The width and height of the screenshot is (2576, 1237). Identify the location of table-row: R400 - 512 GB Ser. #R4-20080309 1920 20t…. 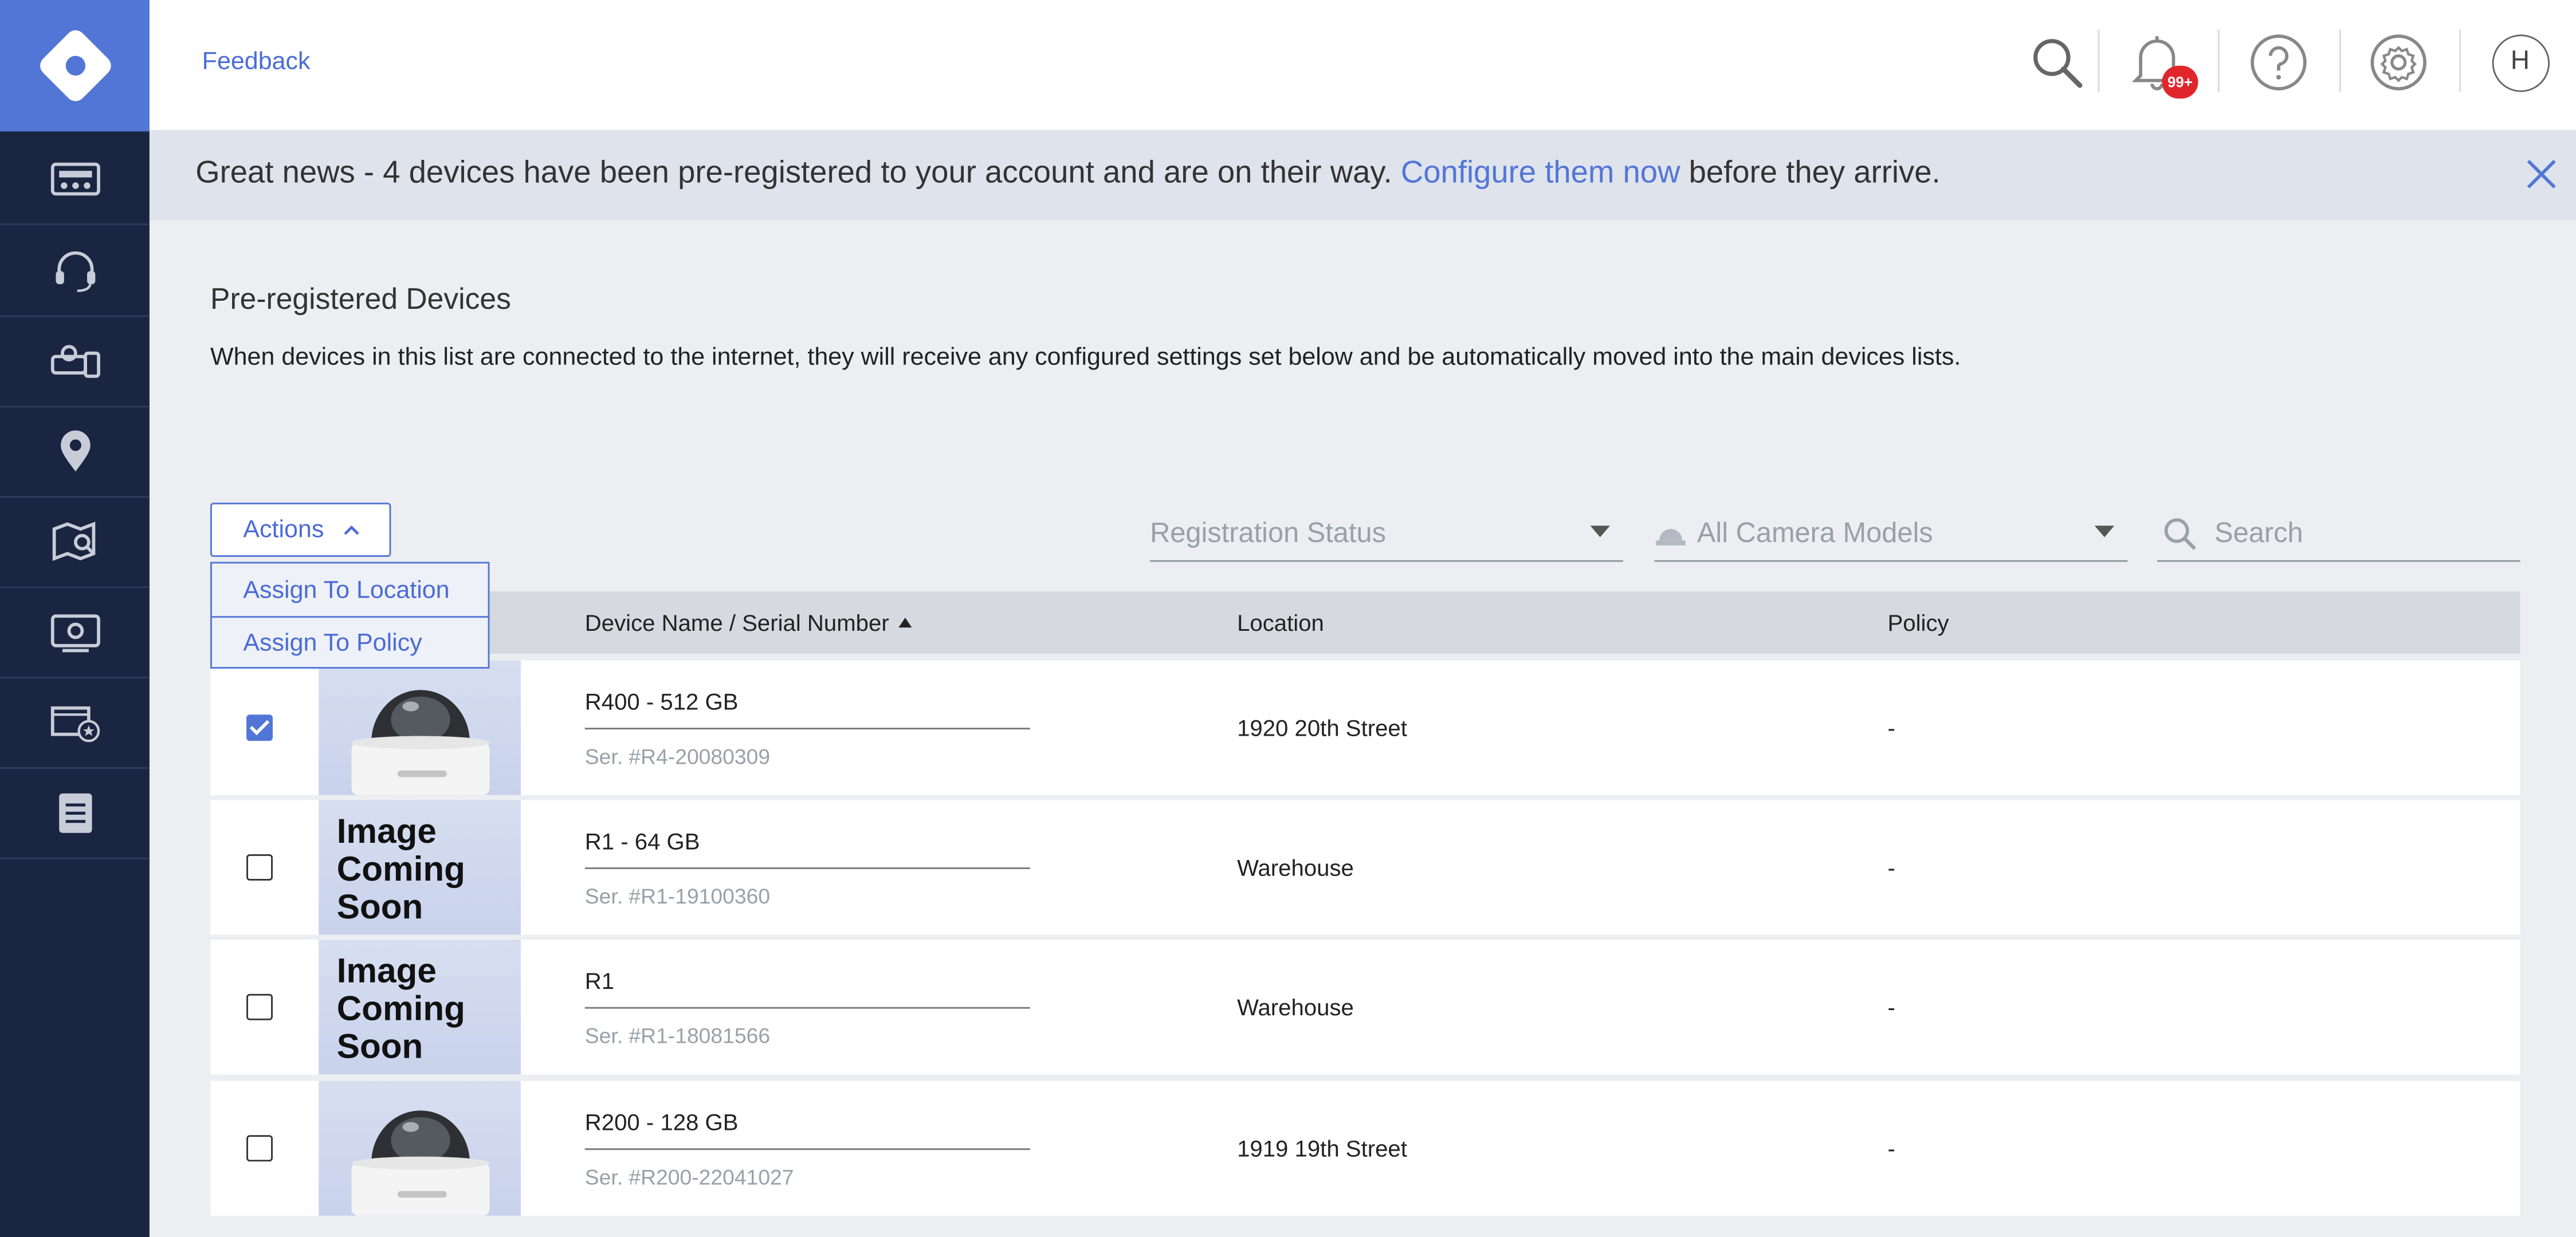
(1365, 728).